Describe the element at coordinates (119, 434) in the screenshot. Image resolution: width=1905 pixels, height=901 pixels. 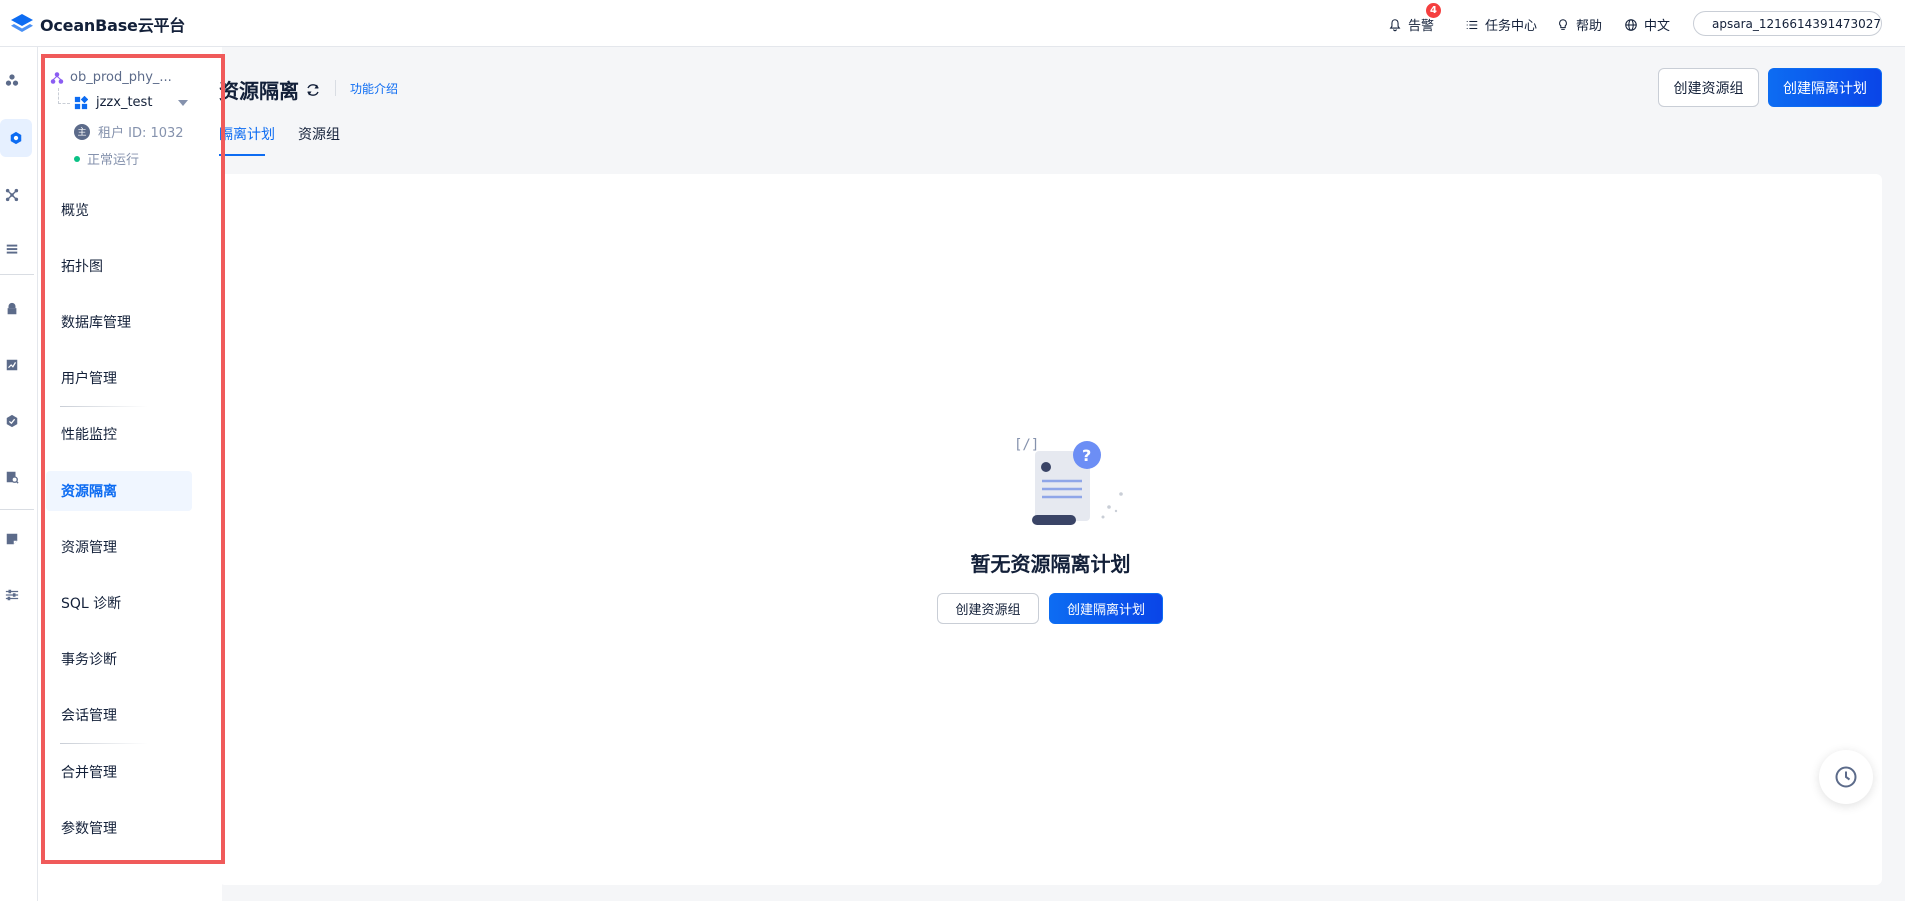
I see `nav-item-performance: 性能监控` at that location.